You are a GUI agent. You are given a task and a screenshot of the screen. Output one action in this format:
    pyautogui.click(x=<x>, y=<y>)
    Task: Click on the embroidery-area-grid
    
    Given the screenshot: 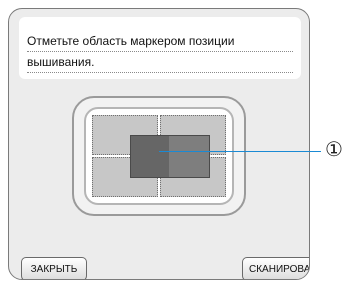 What is the action you would take?
    pyautogui.click(x=159, y=156)
    